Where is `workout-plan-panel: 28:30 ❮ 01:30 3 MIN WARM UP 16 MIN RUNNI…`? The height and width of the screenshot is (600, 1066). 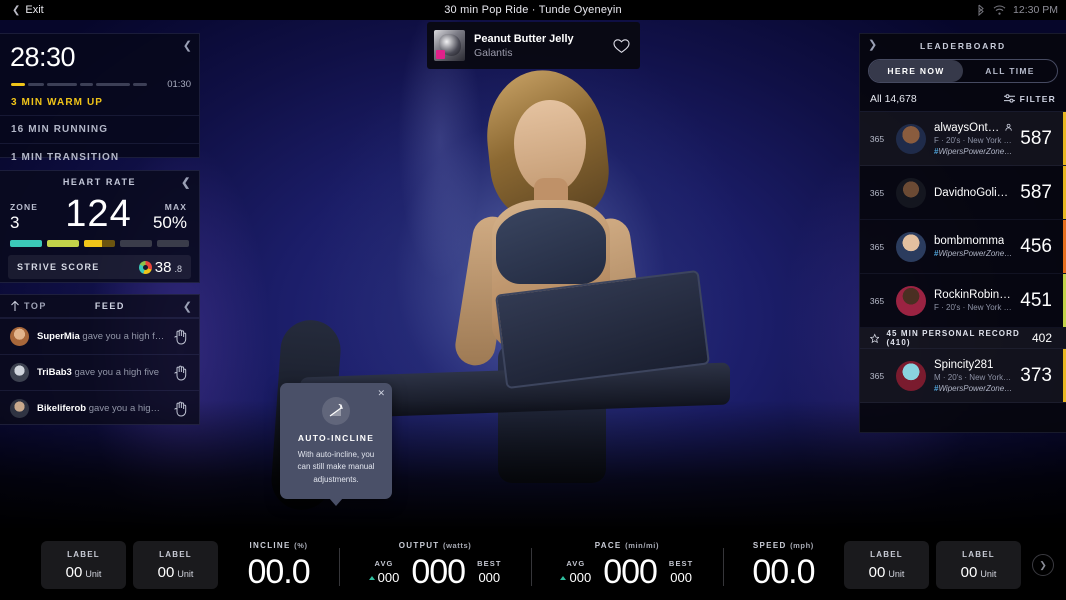 workout-plan-panel: 28:30 ❮ 01:30 3 MIN WARM UP 16 MIN RUNNI… is located at coordinates (100, 98).